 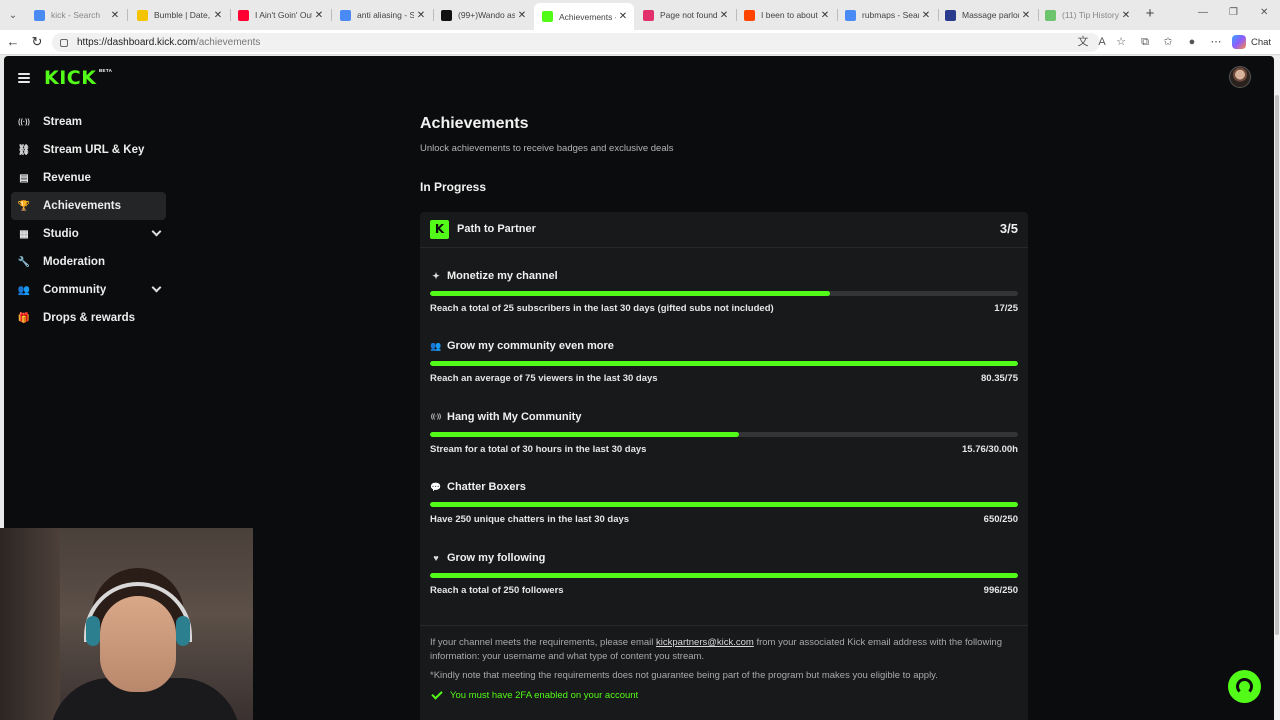 I want to click on sidebar-item-label: Achievements, so click(x=82, y=206).